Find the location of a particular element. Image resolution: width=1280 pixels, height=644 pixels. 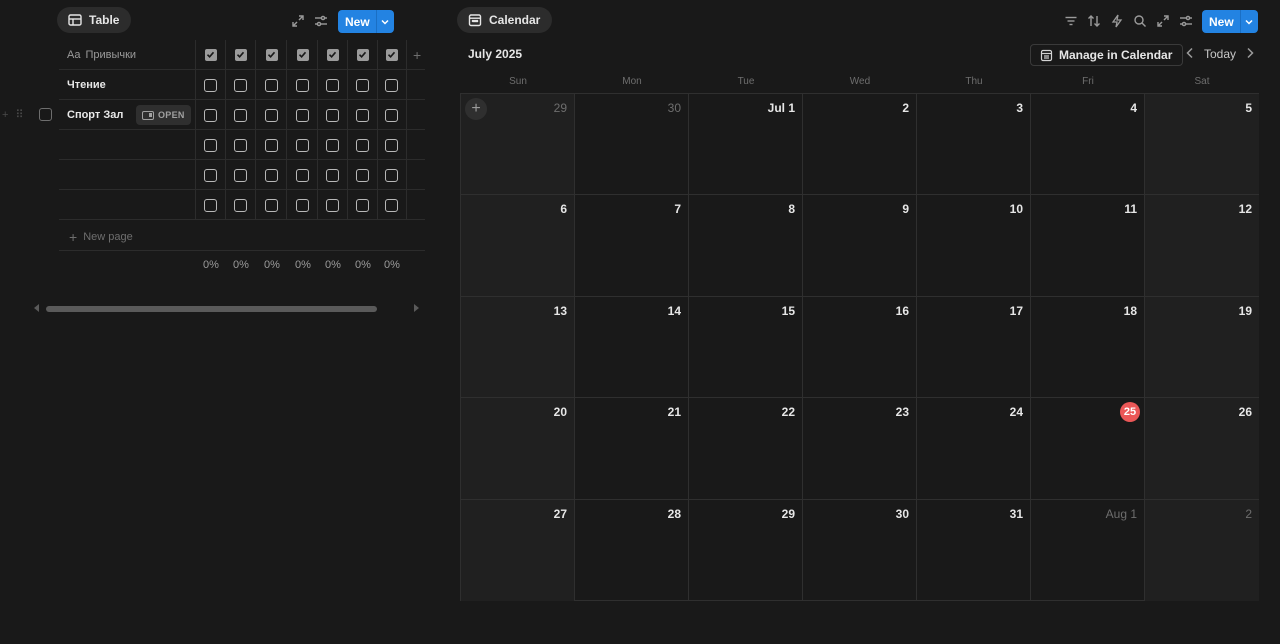

calendar-day-cell: Jul 1 is located at coordinates (746, 145).